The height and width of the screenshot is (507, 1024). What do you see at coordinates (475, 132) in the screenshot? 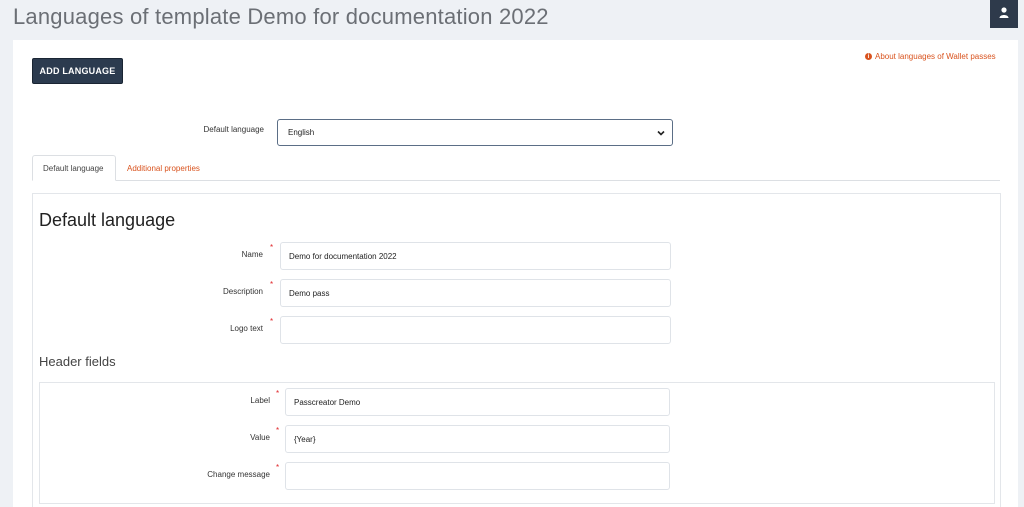
I see `default-language-select: English` at bounding box center [475, 132].